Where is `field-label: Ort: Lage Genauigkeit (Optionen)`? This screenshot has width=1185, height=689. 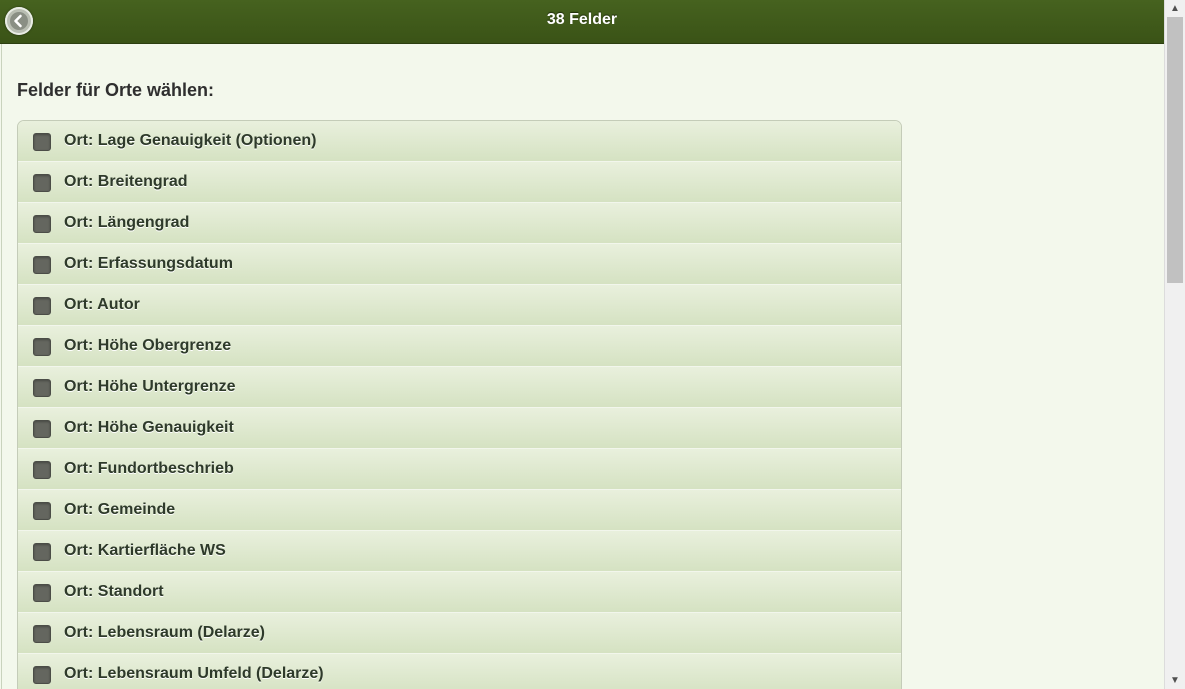
field-label: Ort: Lage Genauigkeit (Optionen) is located at coordinates (190, 140).